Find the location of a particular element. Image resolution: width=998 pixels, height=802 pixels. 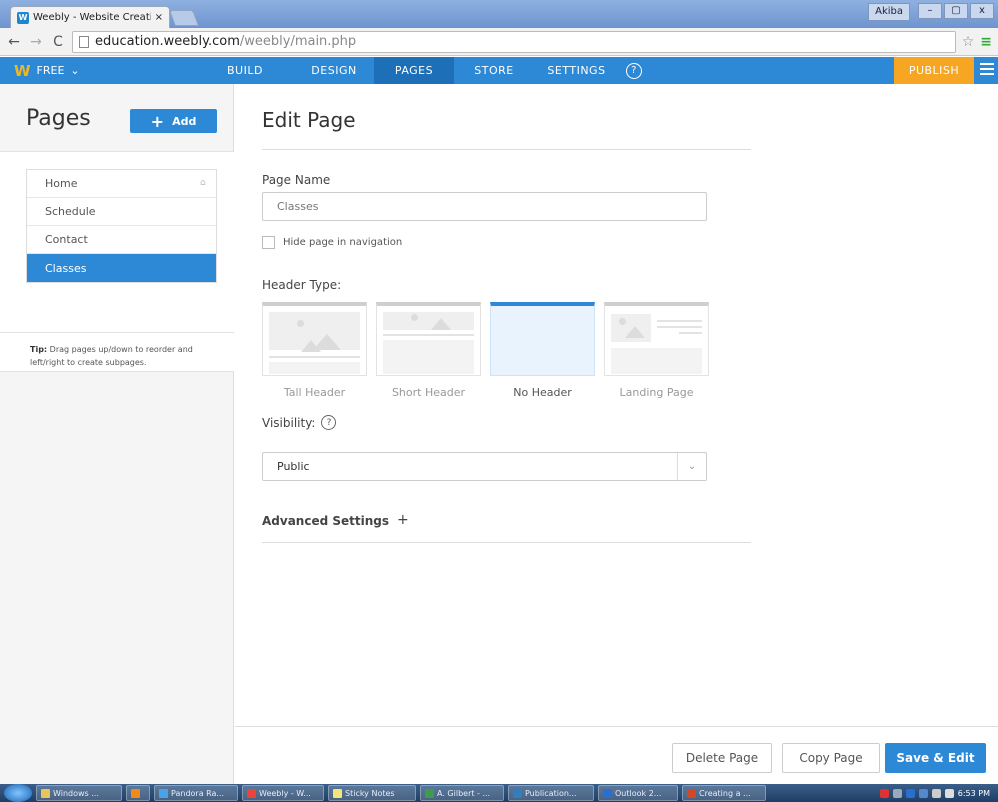

header-option-label: No Header is located at coordinates (542, 392).